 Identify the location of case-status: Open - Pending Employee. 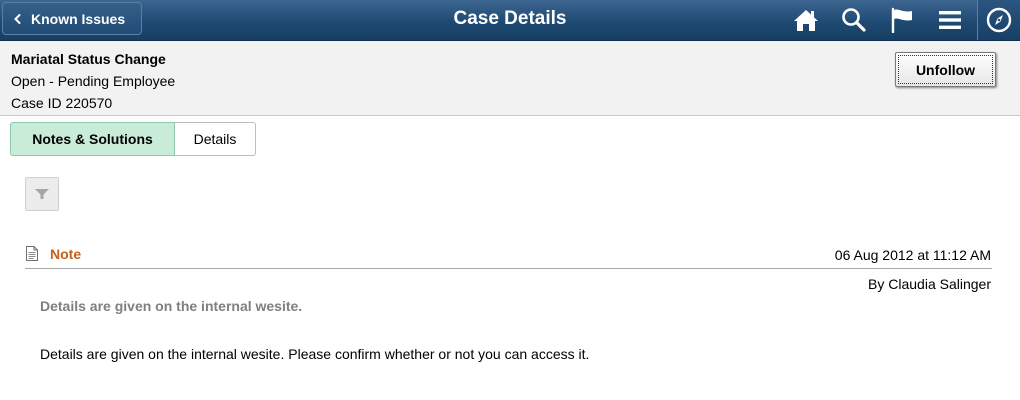
(93, 81).